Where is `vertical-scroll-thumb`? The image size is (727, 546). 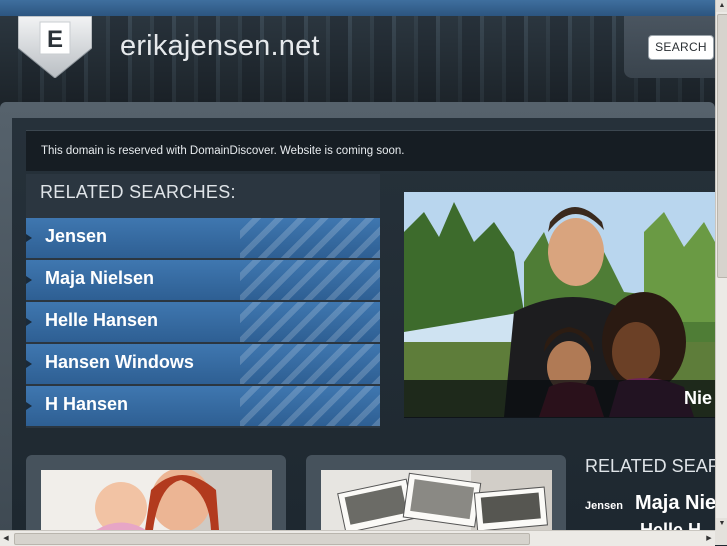 vertical-scroll-thumb is located at coordinates (722, 146).